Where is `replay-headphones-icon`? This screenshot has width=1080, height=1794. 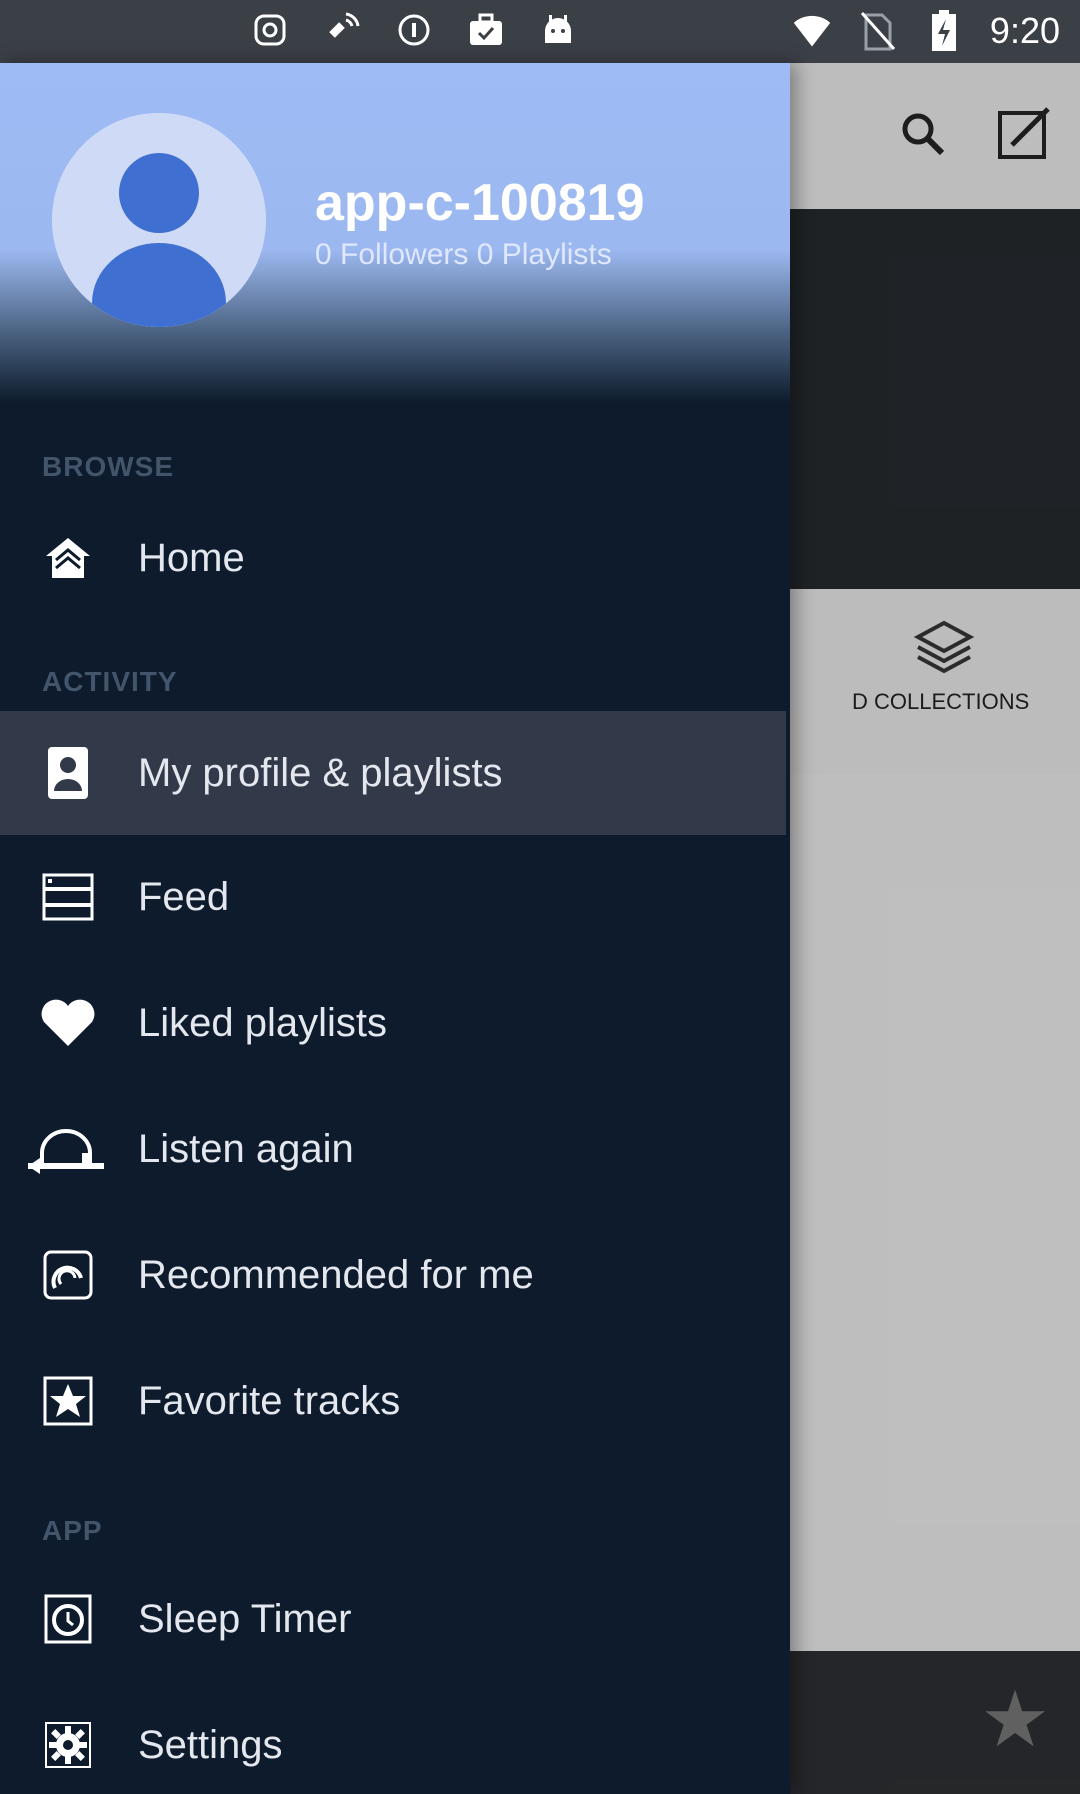
replay-headphones-icon is located at coordinates (66, 1149).